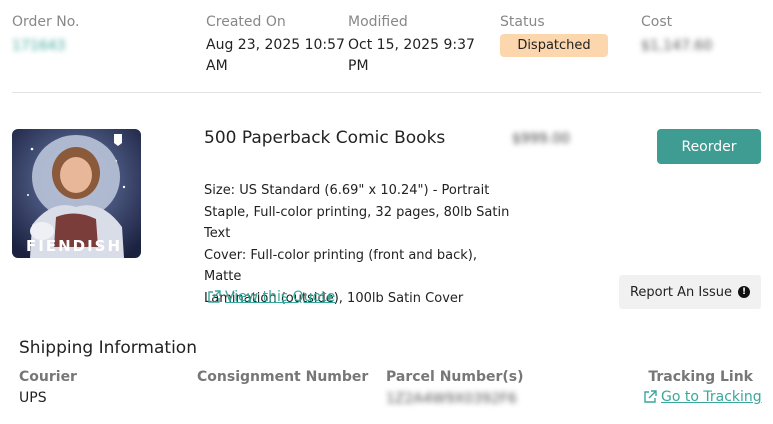 Image resolution: width=773 pixels, height=424 pixels. I want to click on product-title: 500 Paperback Comic Books, so click(325, 138).